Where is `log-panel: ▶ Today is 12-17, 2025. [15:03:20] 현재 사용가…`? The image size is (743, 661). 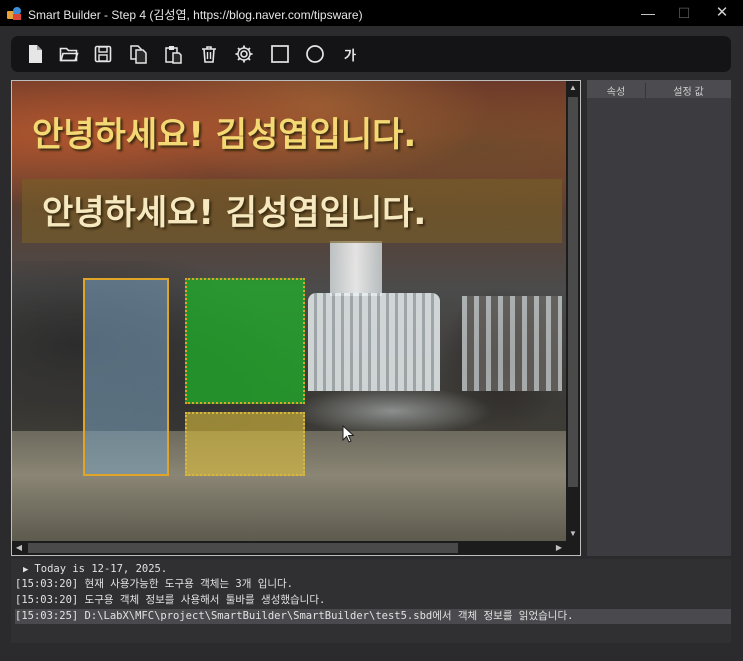 log-panel: ▶ Today is 12-17, 2025. [15:03:20] 현재 사용가… is located at coordinates (371, 601).